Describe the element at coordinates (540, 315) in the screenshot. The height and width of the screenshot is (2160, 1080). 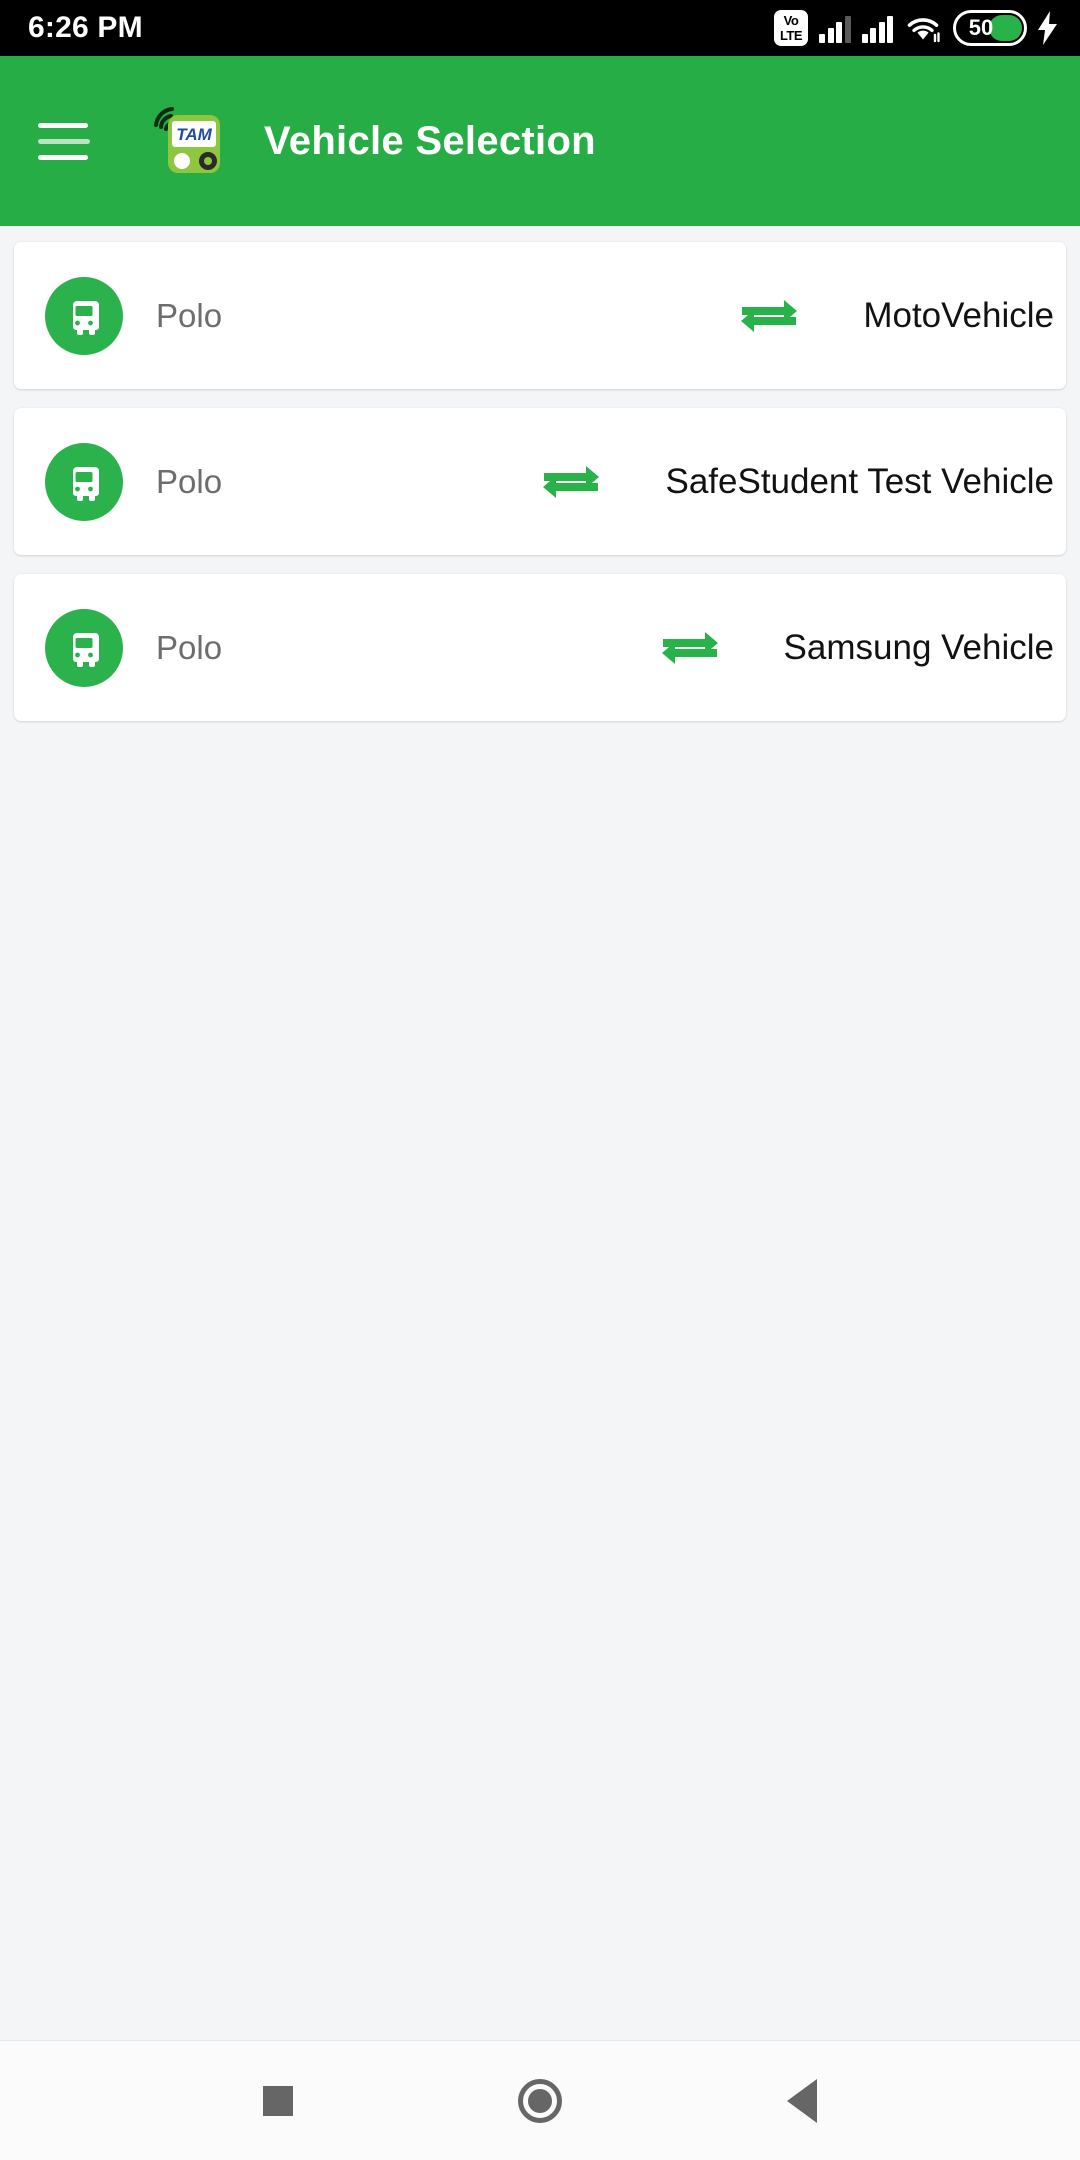
I see `vehicle-list-item: Polo MotoVehicle` at that location.